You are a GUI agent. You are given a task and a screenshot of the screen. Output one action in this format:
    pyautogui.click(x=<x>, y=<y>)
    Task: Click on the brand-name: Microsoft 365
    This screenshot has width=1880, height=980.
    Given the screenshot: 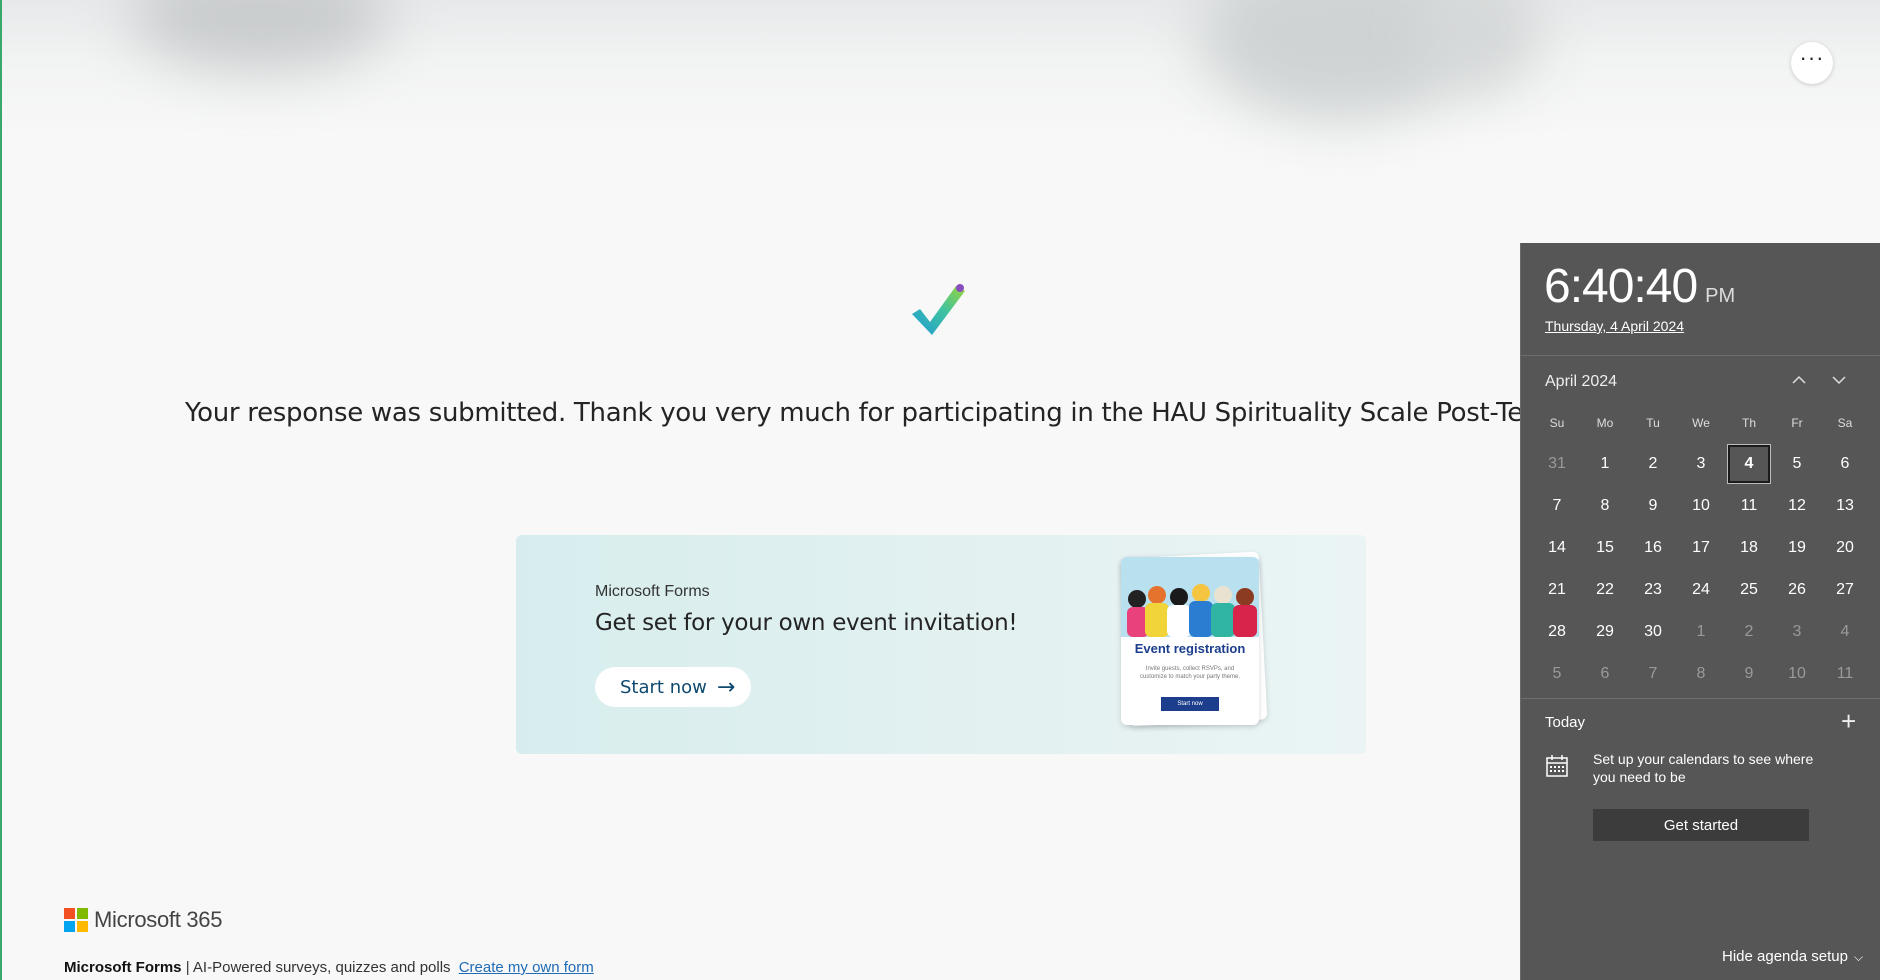 What is the action you would take?
    pyautogui.click(x=158, y=919)
    